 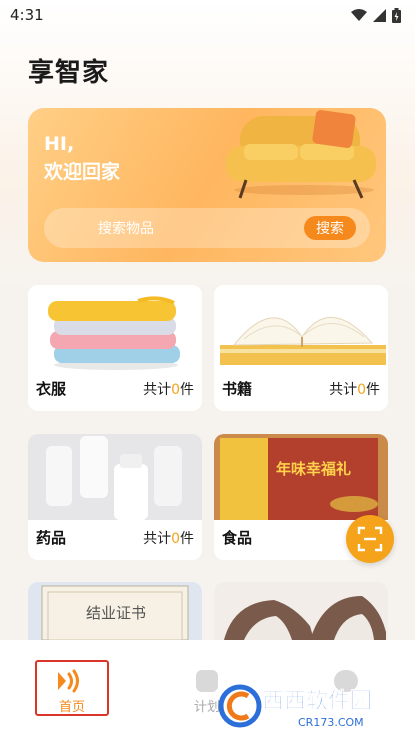 I want to click on watermark-url: CR173.COM, so click(x=331, y=722).